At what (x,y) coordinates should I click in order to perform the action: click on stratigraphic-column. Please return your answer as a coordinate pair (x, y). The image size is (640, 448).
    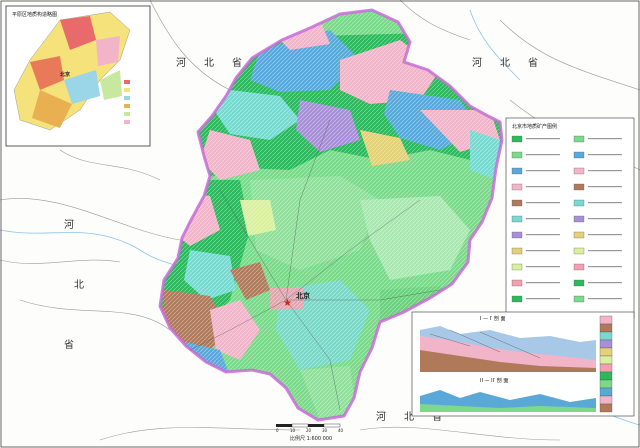
    Looking at the image, I should click on (606, 364).